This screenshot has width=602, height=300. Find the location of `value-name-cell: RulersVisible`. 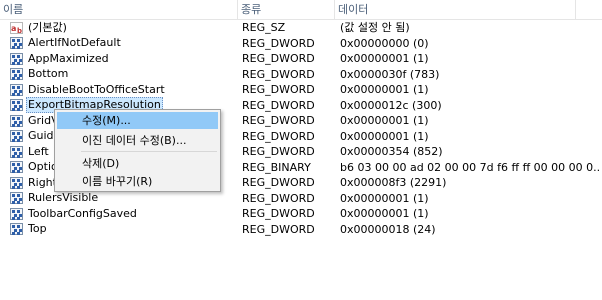

value-name-cell: RulersVisible is located at coordinates (122, 198).